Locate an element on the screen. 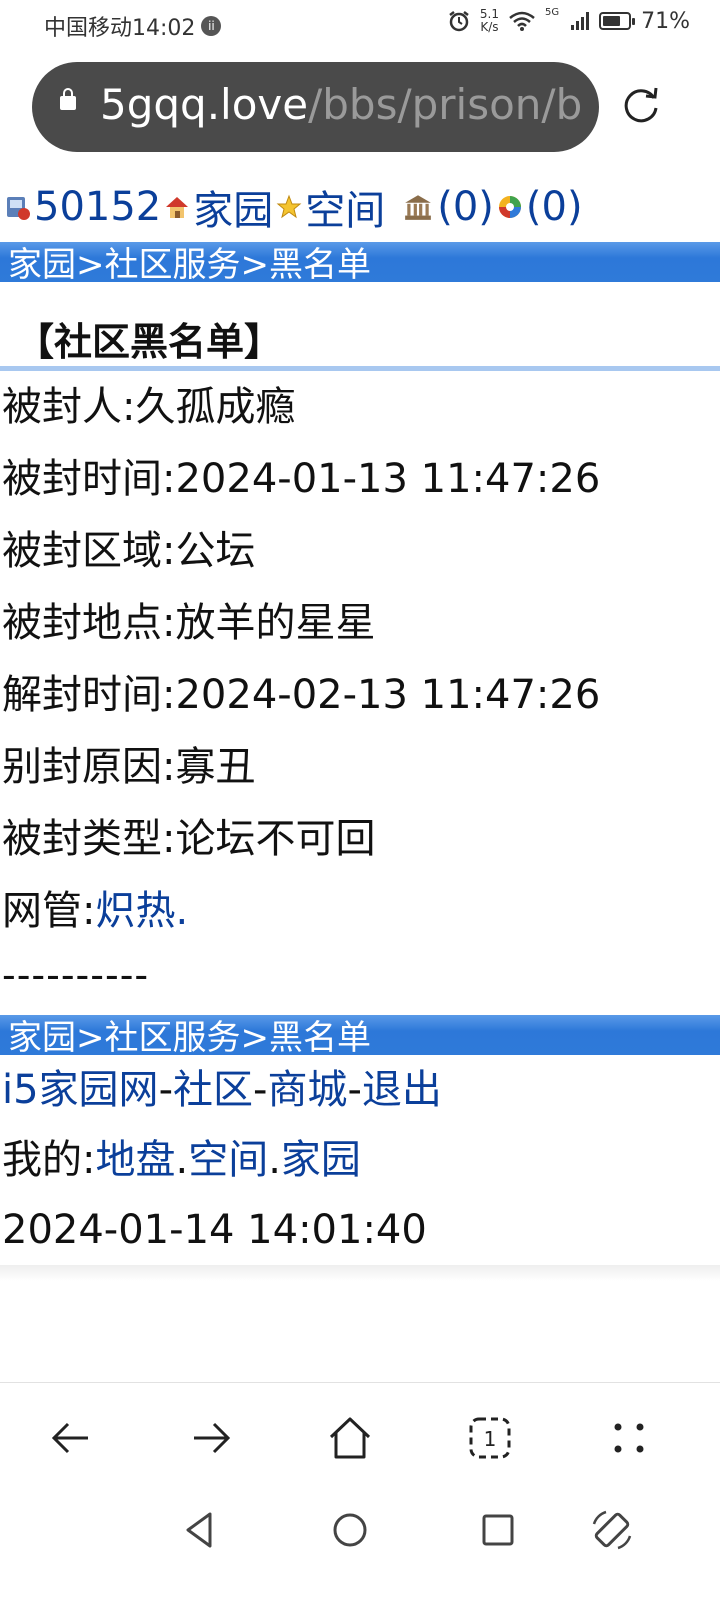 This screenshot has height=1612, width=720. star-icon is located at coordinates (289, 206).